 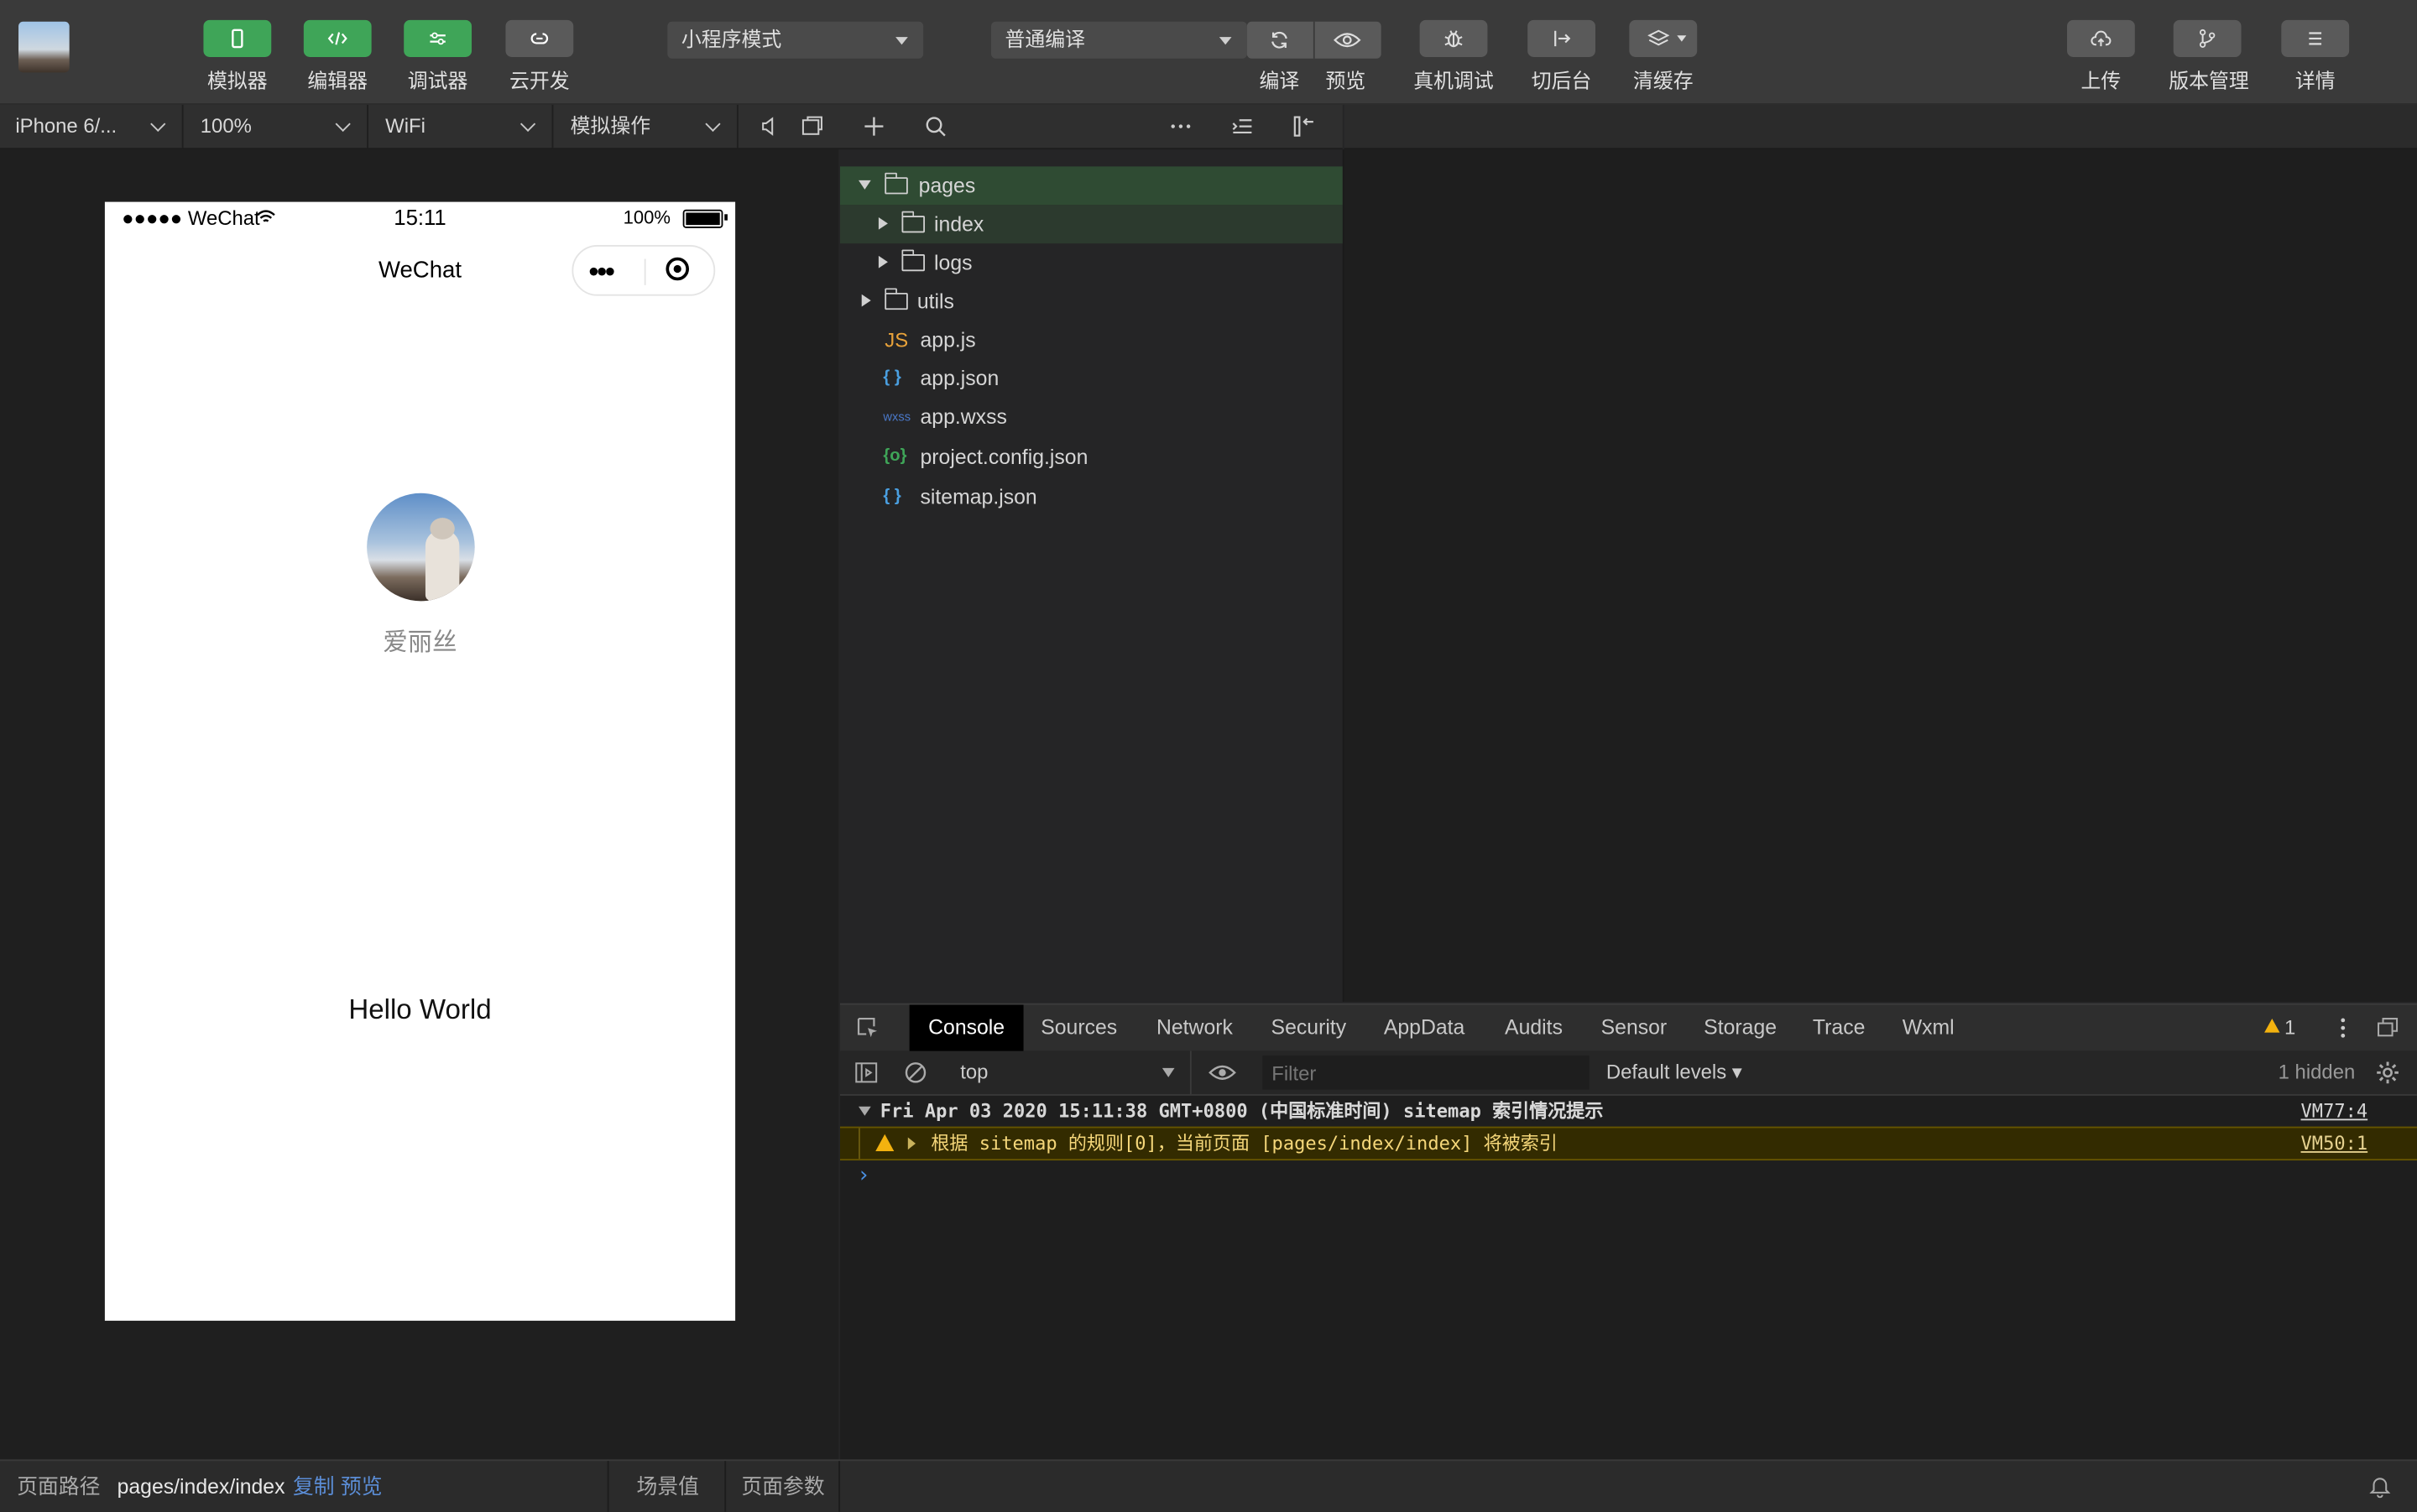 What do you see at coordinates (2101, 38) in the screenshot?
I see `upload-button` at bounding box center [2101, 38].